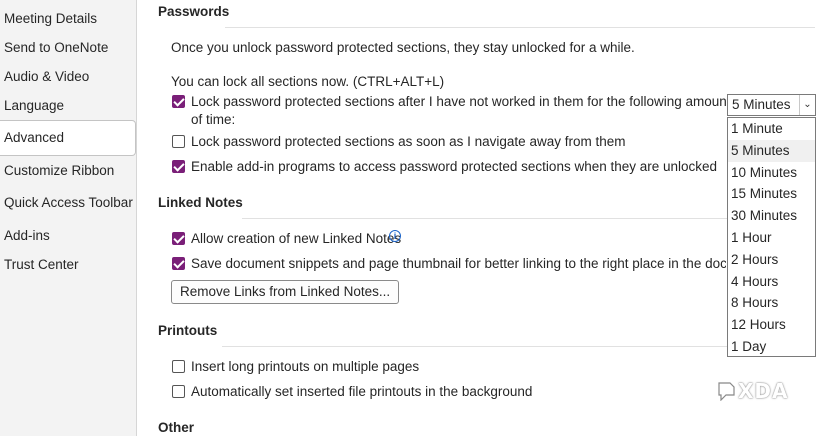 This screenshot has width=825, height=436. I want to click on lock-navigate-checkbox, so click(178, 141).